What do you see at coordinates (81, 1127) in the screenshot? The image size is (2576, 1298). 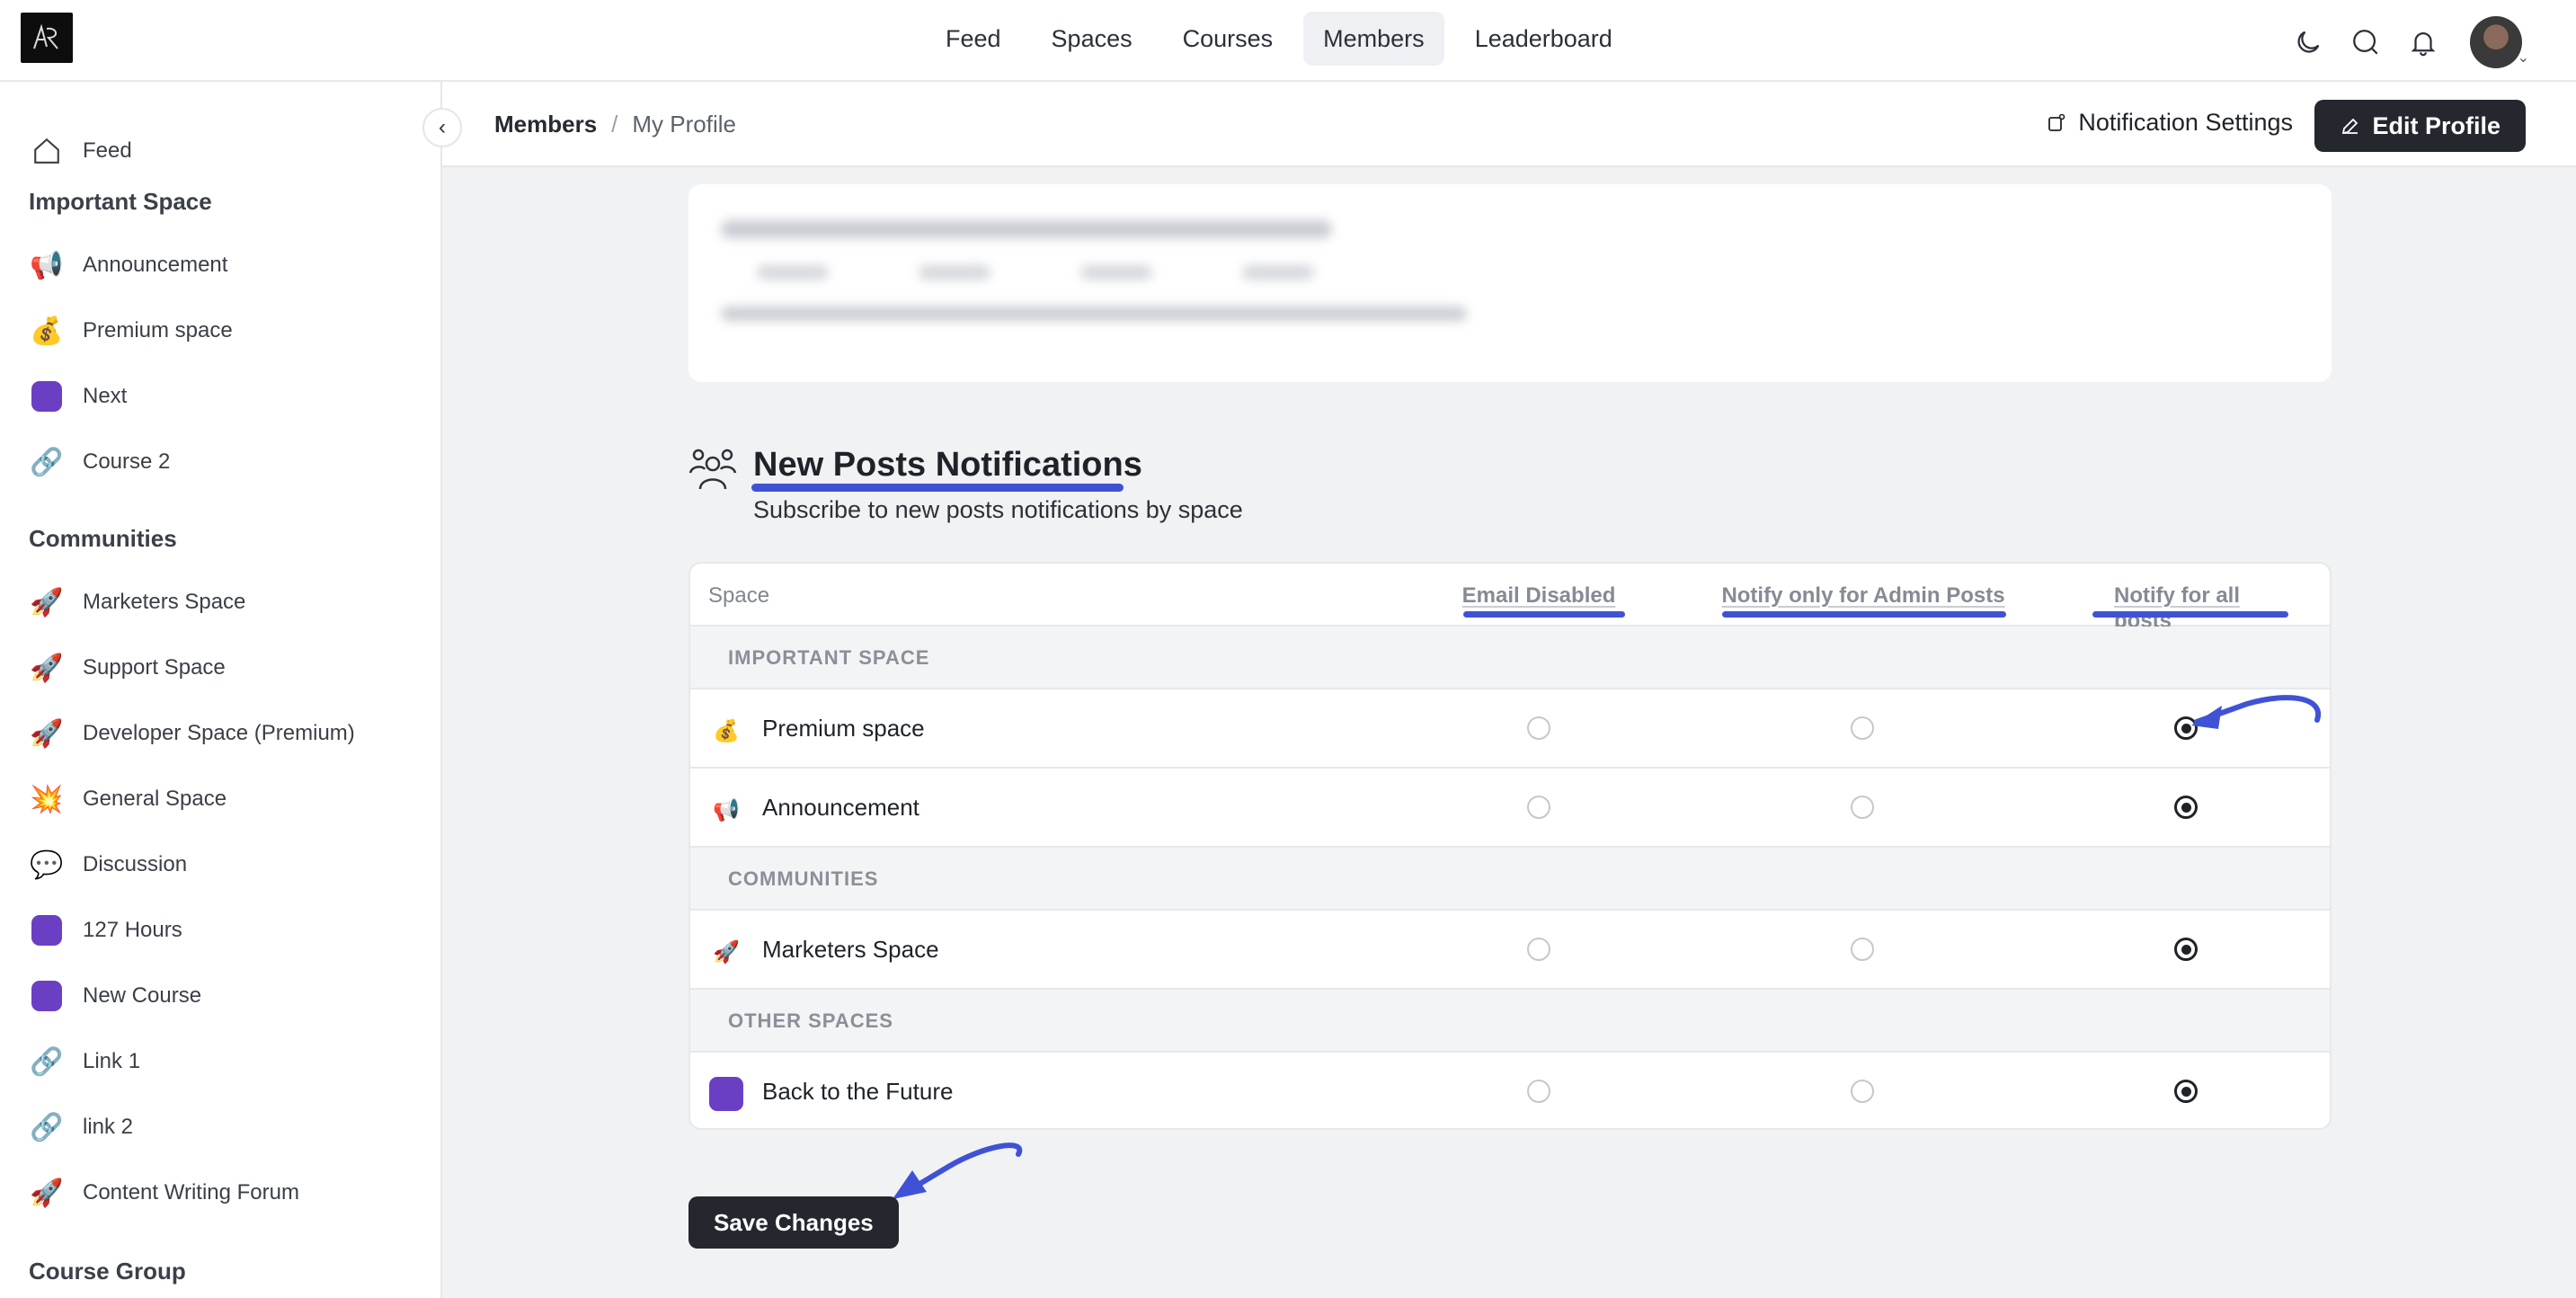 I see `sidebar-item-link-2: 🔗 link 2` at bounding box center [81, 1127].